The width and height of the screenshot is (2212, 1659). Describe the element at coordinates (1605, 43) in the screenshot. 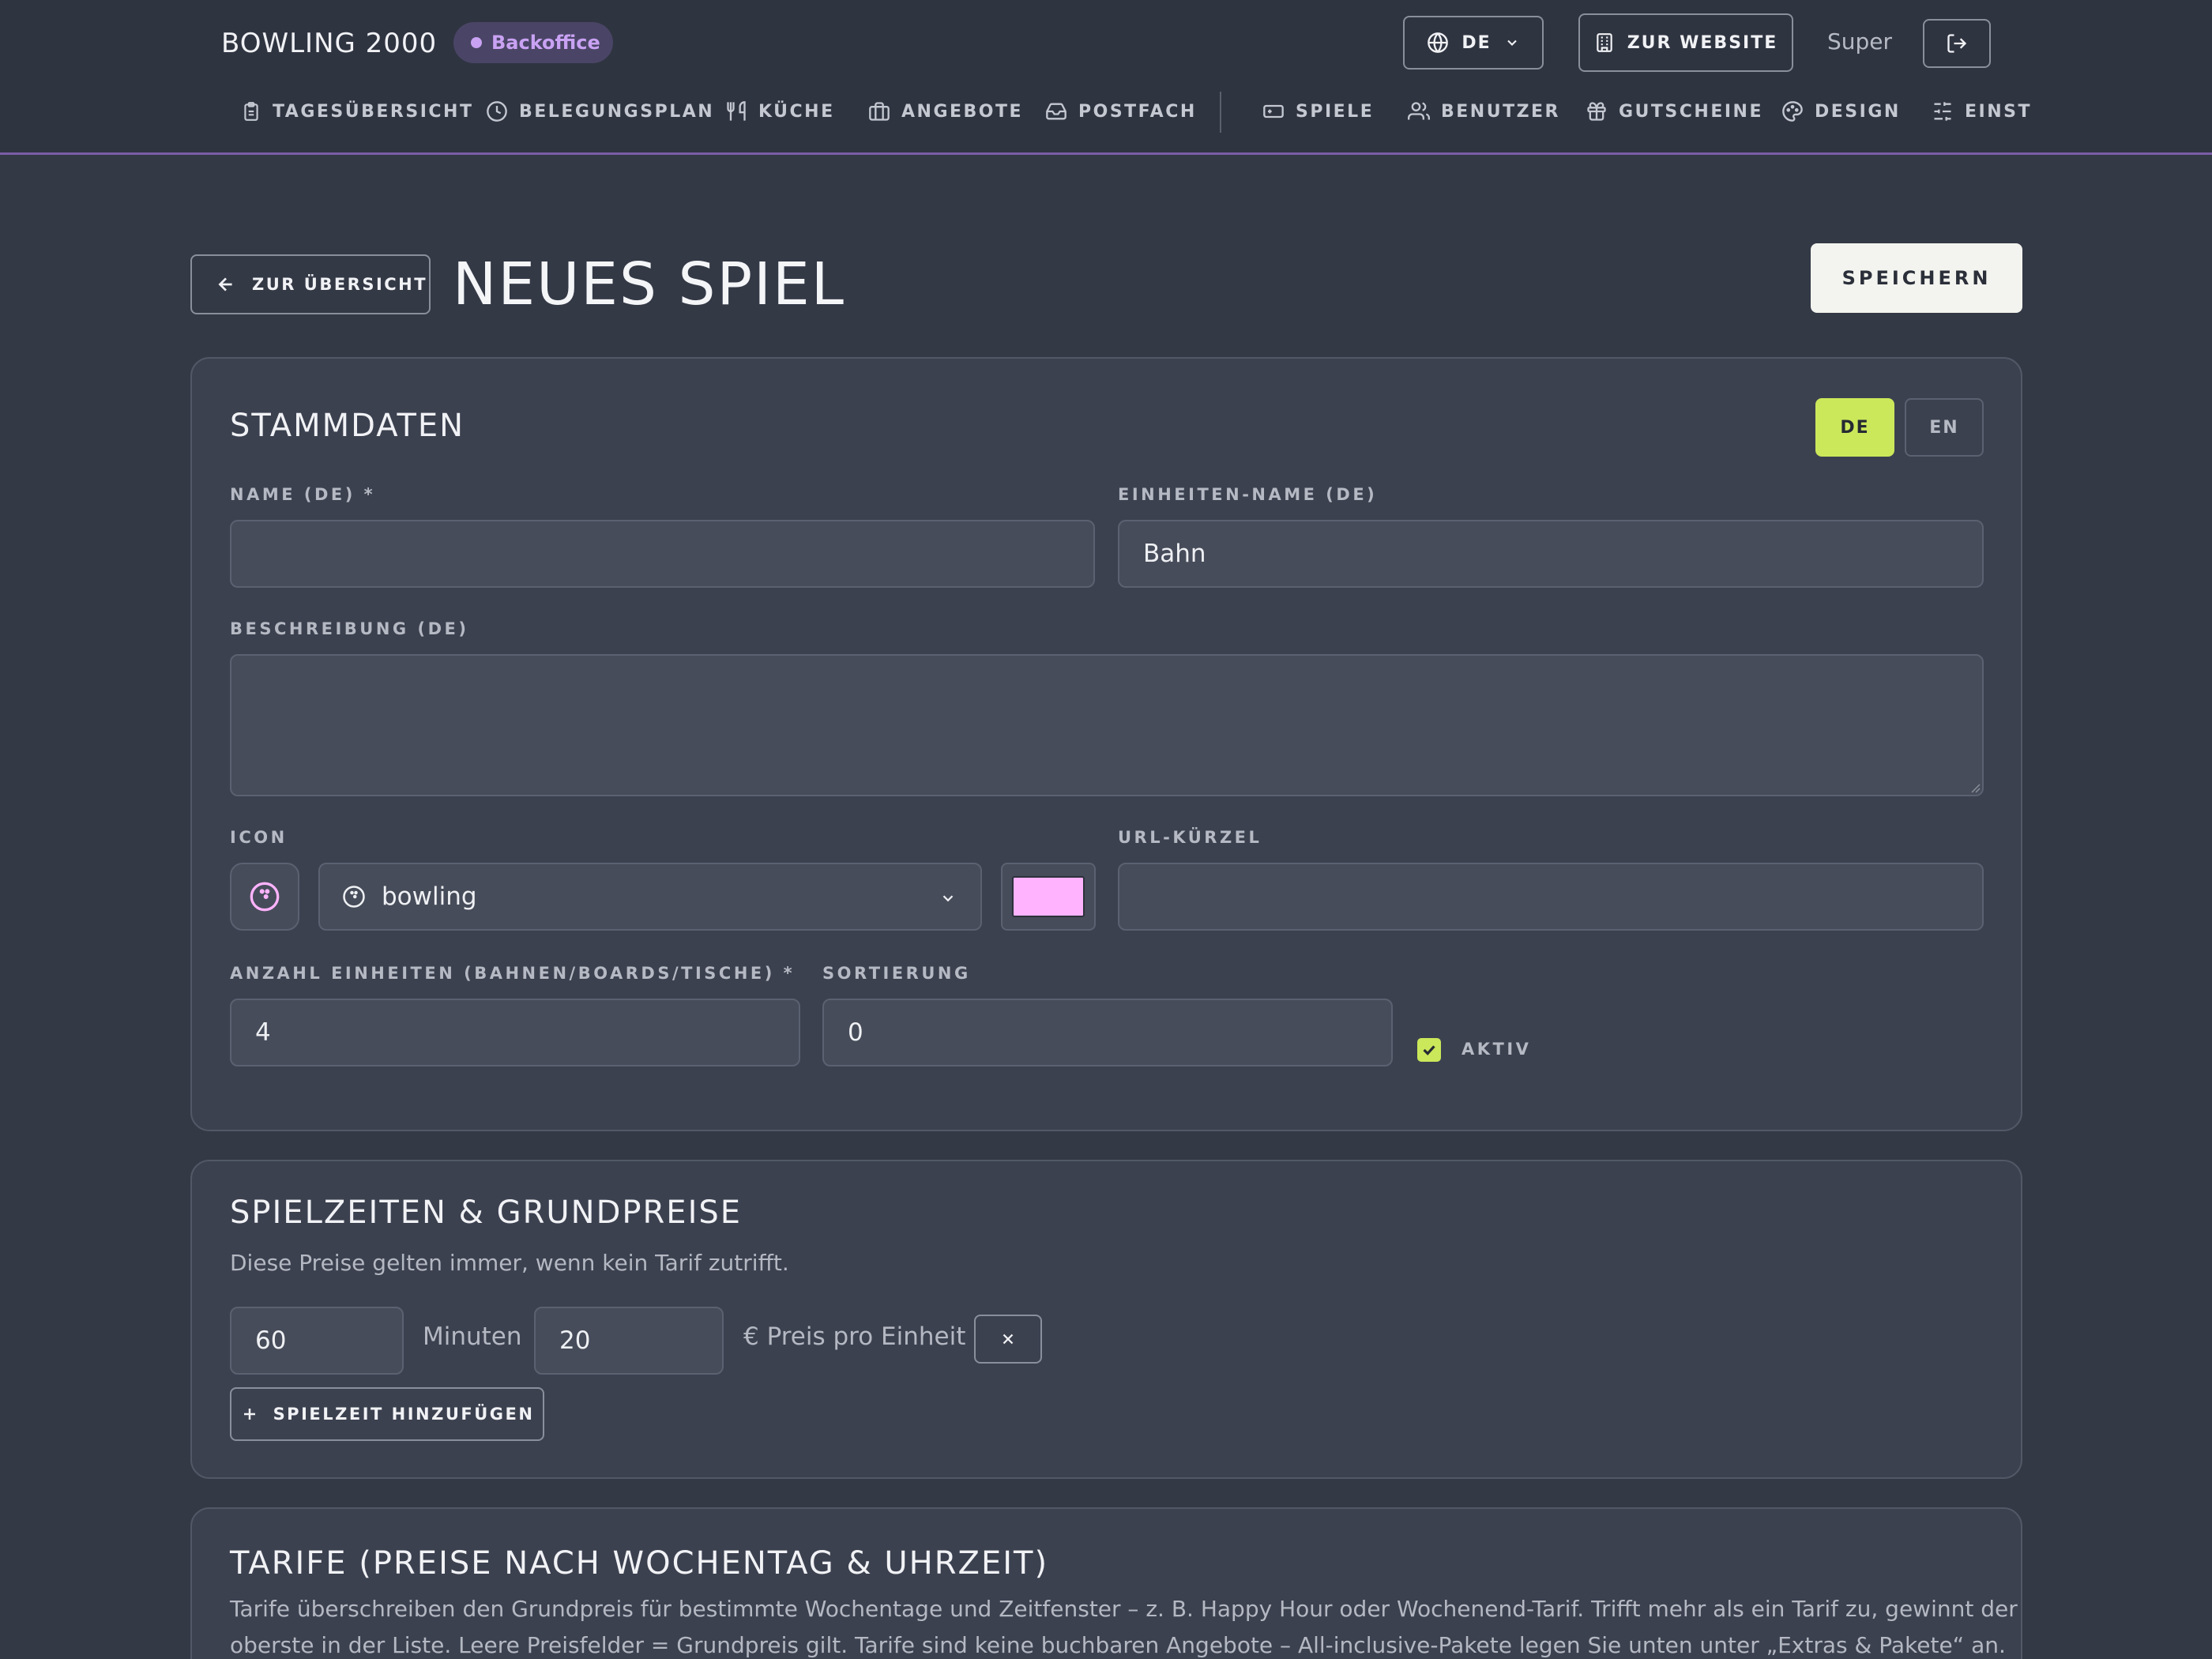

I see `building-icon` at that location.